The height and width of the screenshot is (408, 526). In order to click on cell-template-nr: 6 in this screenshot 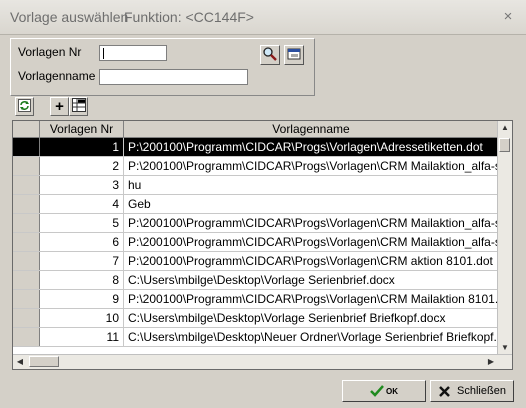, I will do `click(82, 242)`.